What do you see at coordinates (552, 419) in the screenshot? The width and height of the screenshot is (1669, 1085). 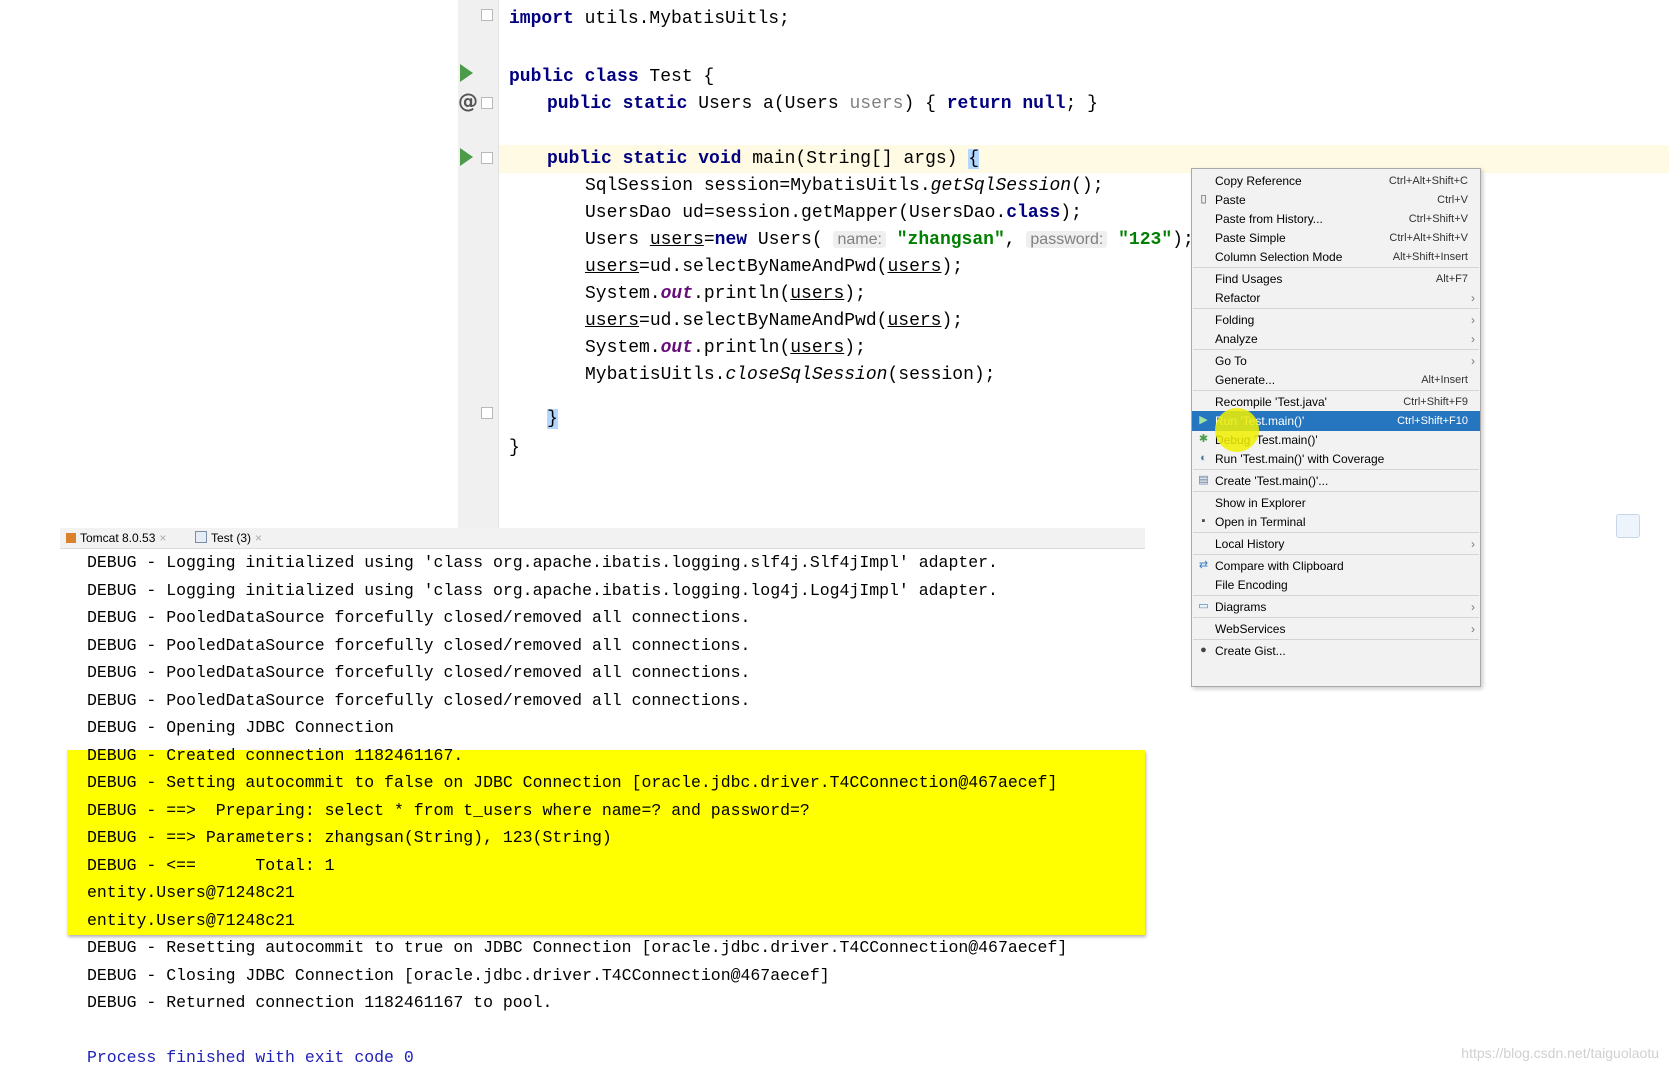 I see `code-line-close-main: }` at bounding box center [552, 419].